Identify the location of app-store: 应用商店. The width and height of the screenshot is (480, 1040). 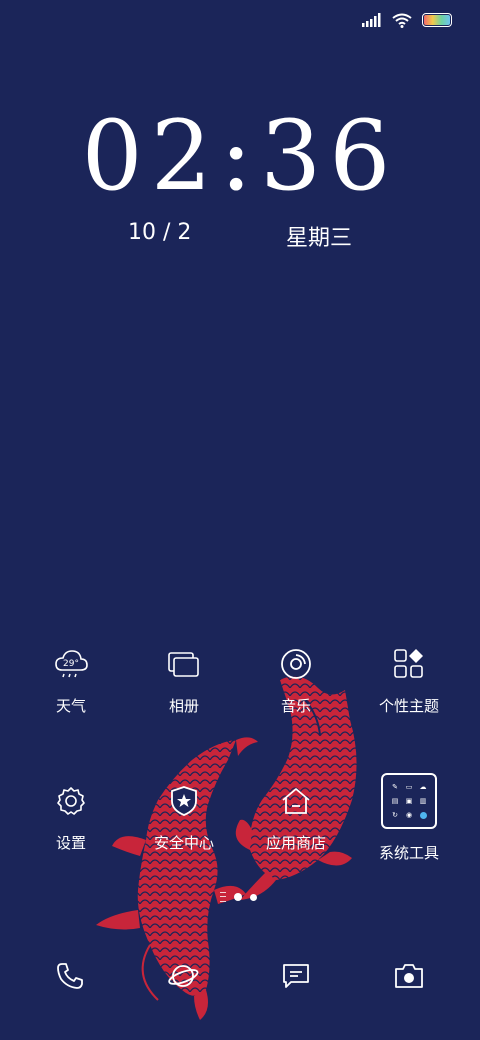
(296, 817).